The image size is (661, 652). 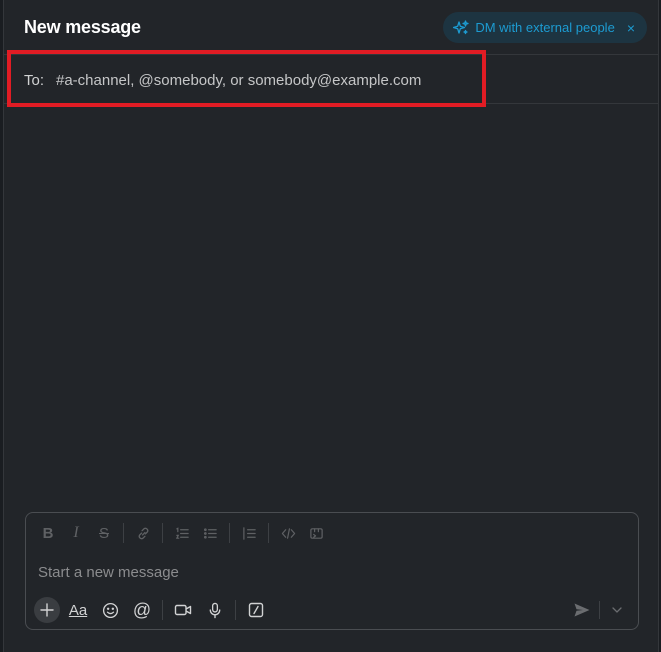 I want to click on slash-command-icon, so click(x=256, y=610).